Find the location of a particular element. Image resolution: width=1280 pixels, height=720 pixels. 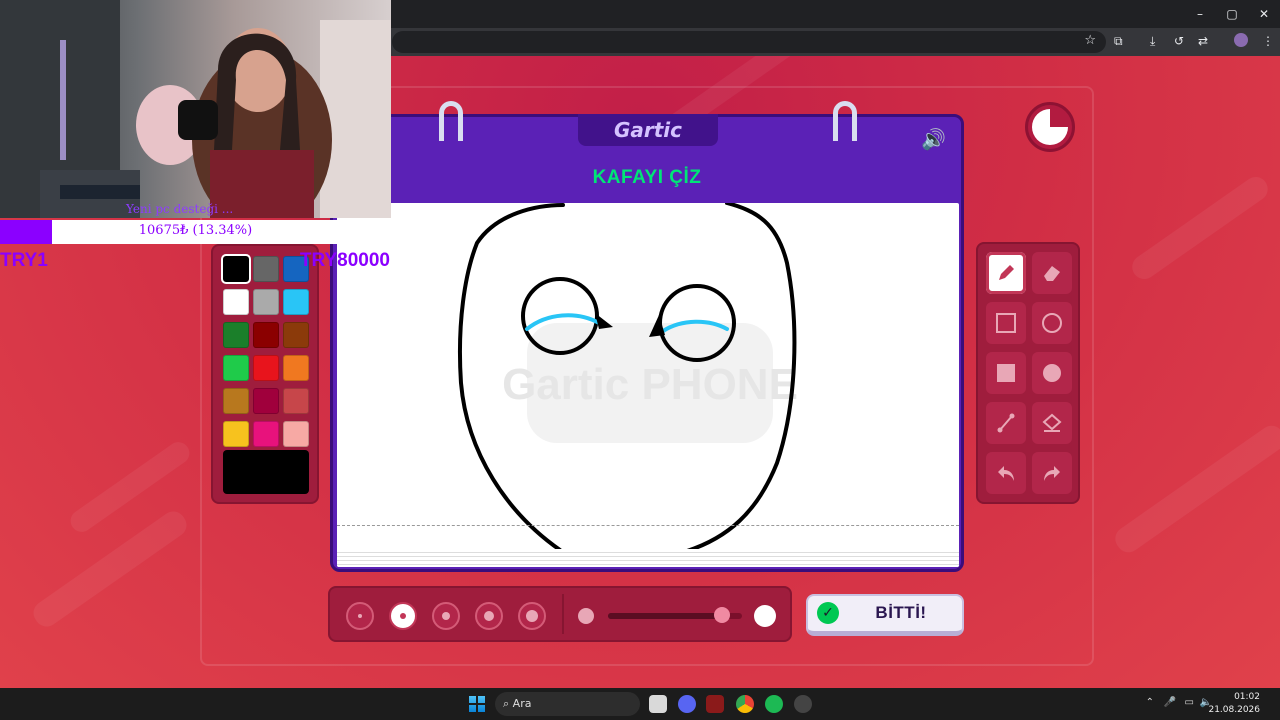

opacity-slider-handle is located at coordinates (721, 615).